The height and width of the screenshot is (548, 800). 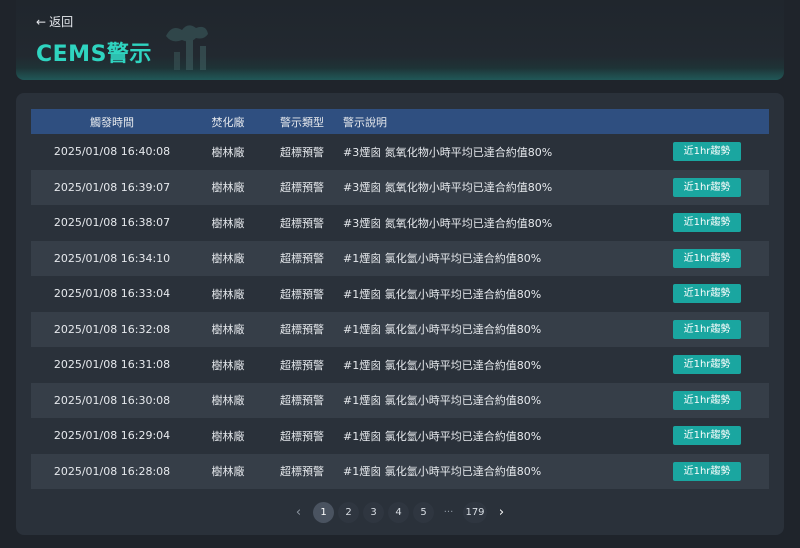 I want to click on row-time: 2025/01/08 16:39:07, so click(x=112, y=187).